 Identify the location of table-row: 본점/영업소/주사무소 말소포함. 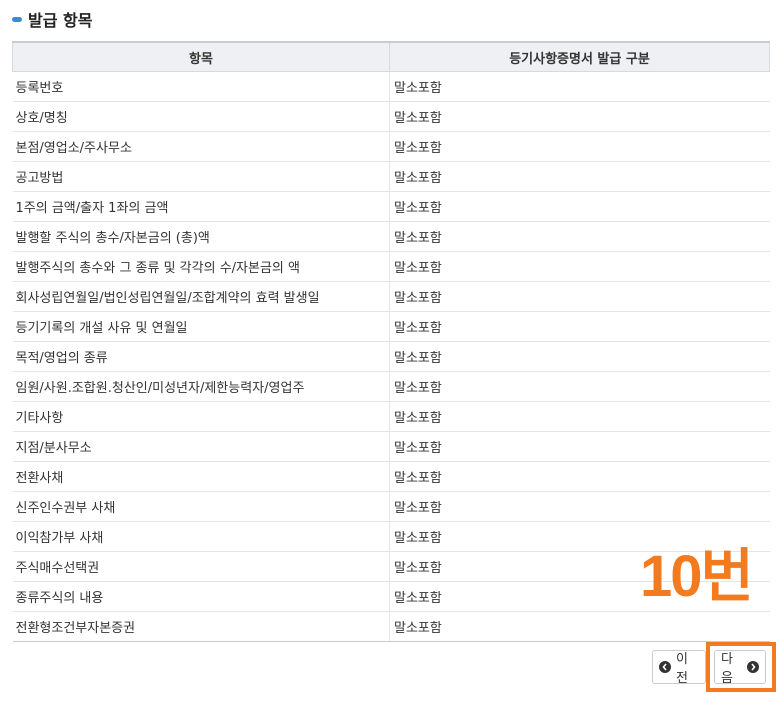
(391, 146).